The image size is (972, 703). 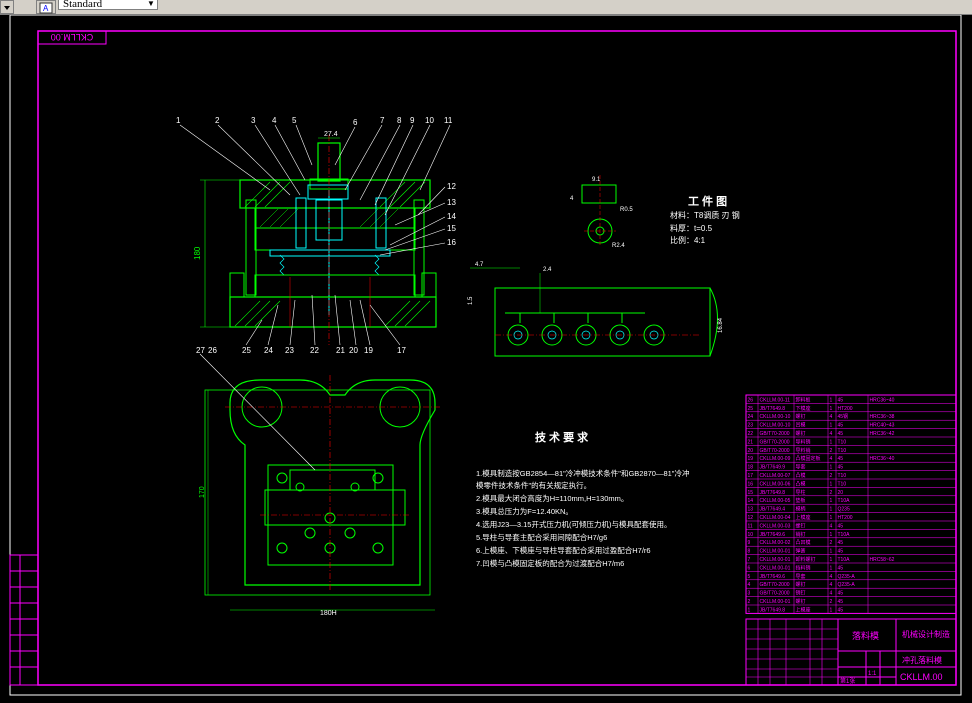 What do you see at coordinates (801, 551) in the screenshot?
I see `bom-cell: 弹簧` at bounding box center [801, 551].